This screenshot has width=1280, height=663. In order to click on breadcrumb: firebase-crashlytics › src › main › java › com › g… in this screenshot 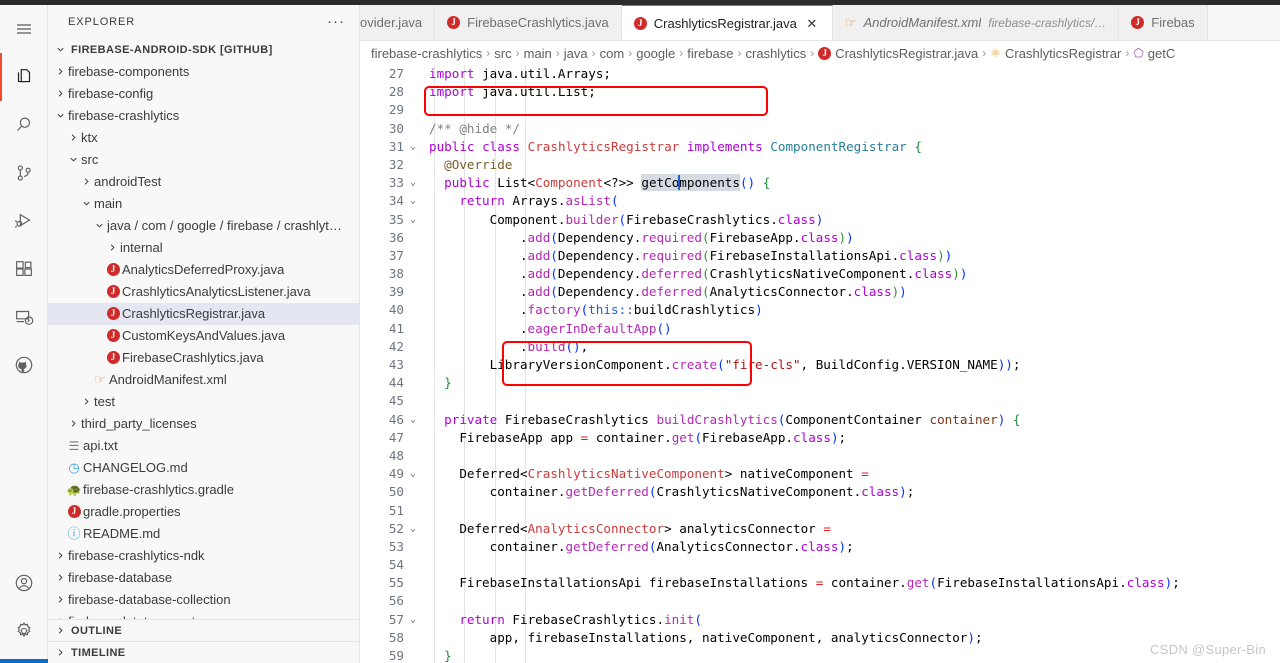, I will do `click(820, 53)`.